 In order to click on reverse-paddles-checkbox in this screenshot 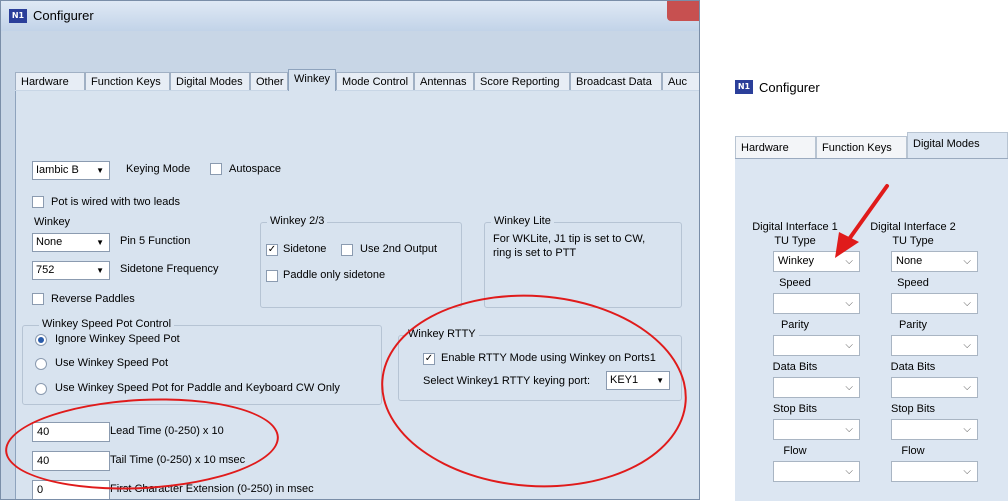, I will do `click(38, 299)`.